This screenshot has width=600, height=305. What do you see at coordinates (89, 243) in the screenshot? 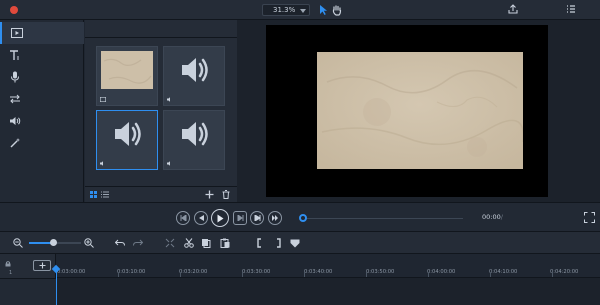
I see `zoom-in-icon` at bounding box center [89, 243].